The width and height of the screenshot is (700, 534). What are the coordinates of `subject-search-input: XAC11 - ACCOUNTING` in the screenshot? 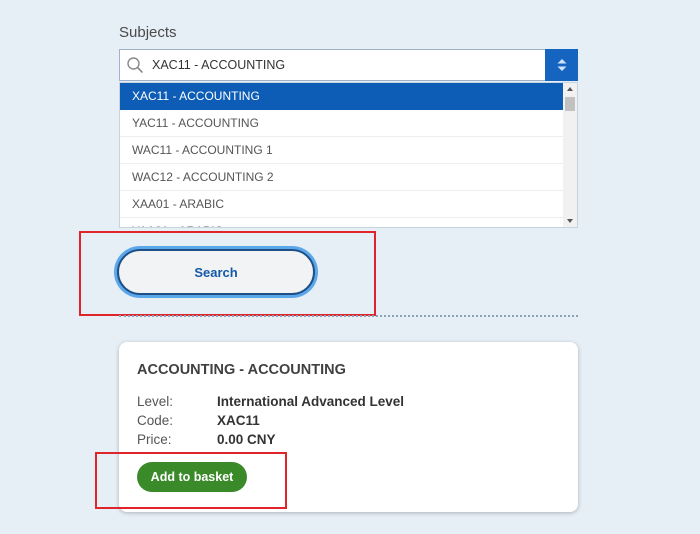 It's located at (348, 65).